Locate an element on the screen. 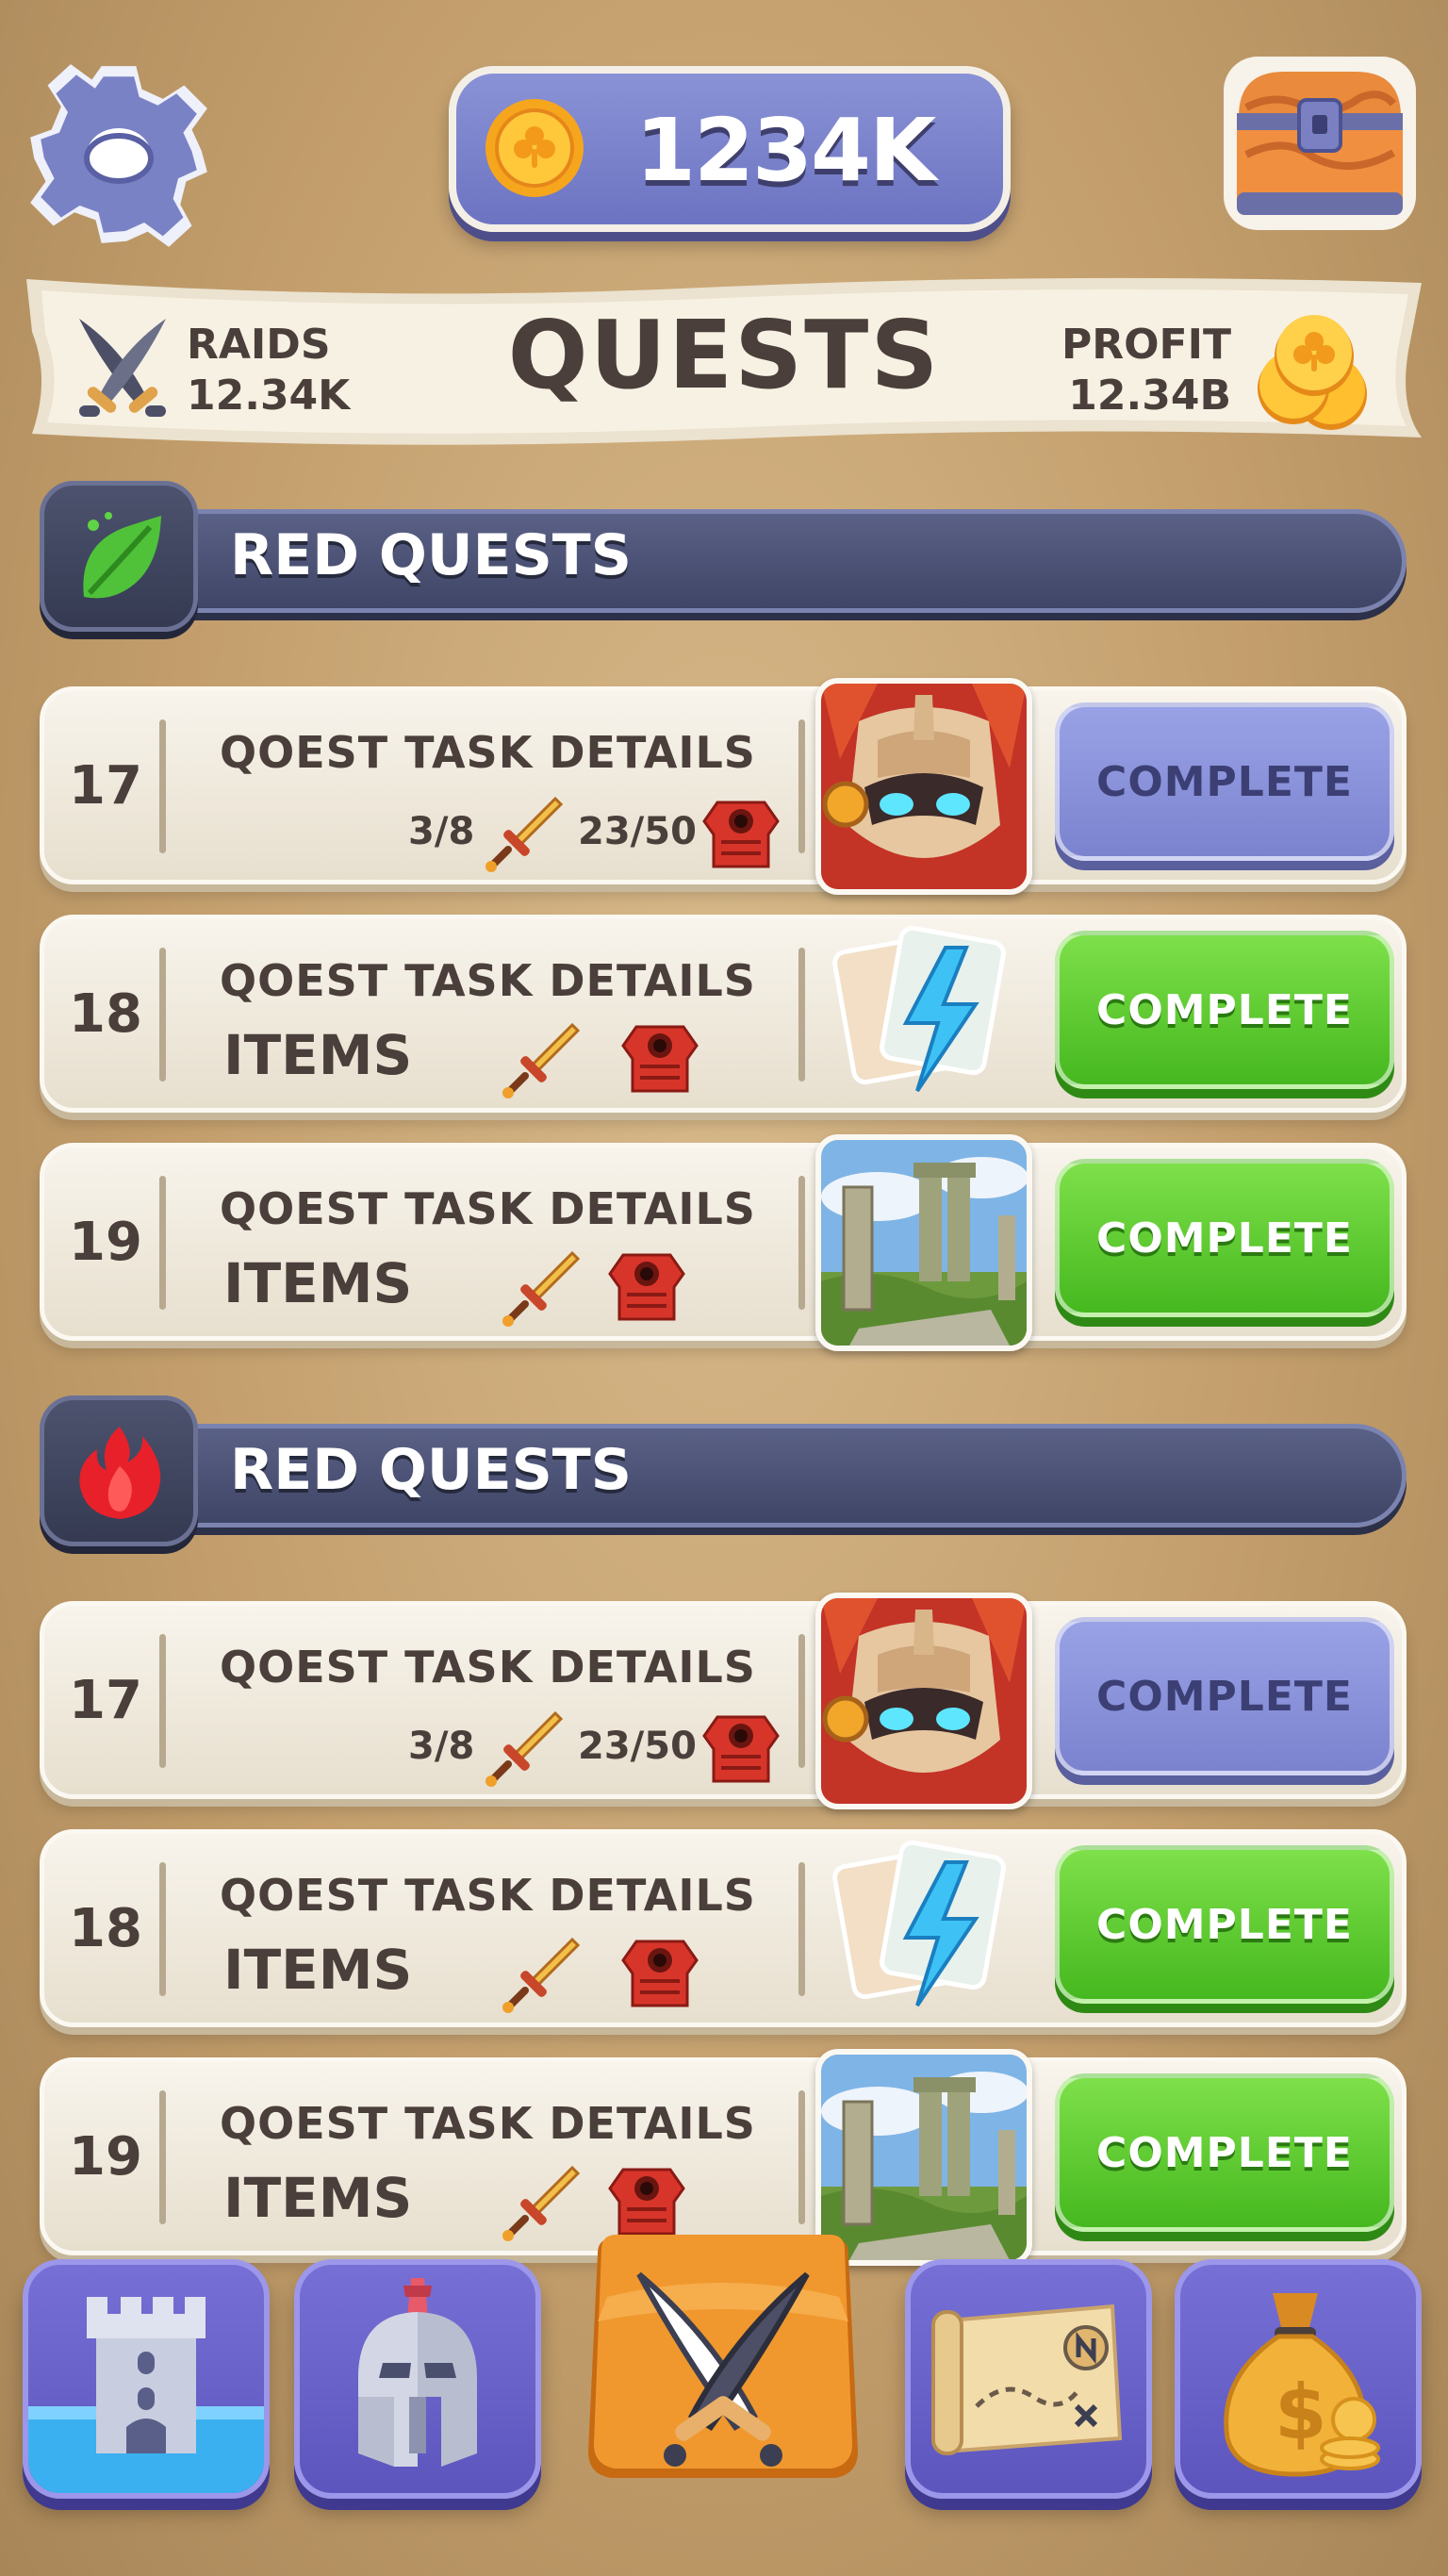  nav-heroes-button is located at coordinates (417, 2379).